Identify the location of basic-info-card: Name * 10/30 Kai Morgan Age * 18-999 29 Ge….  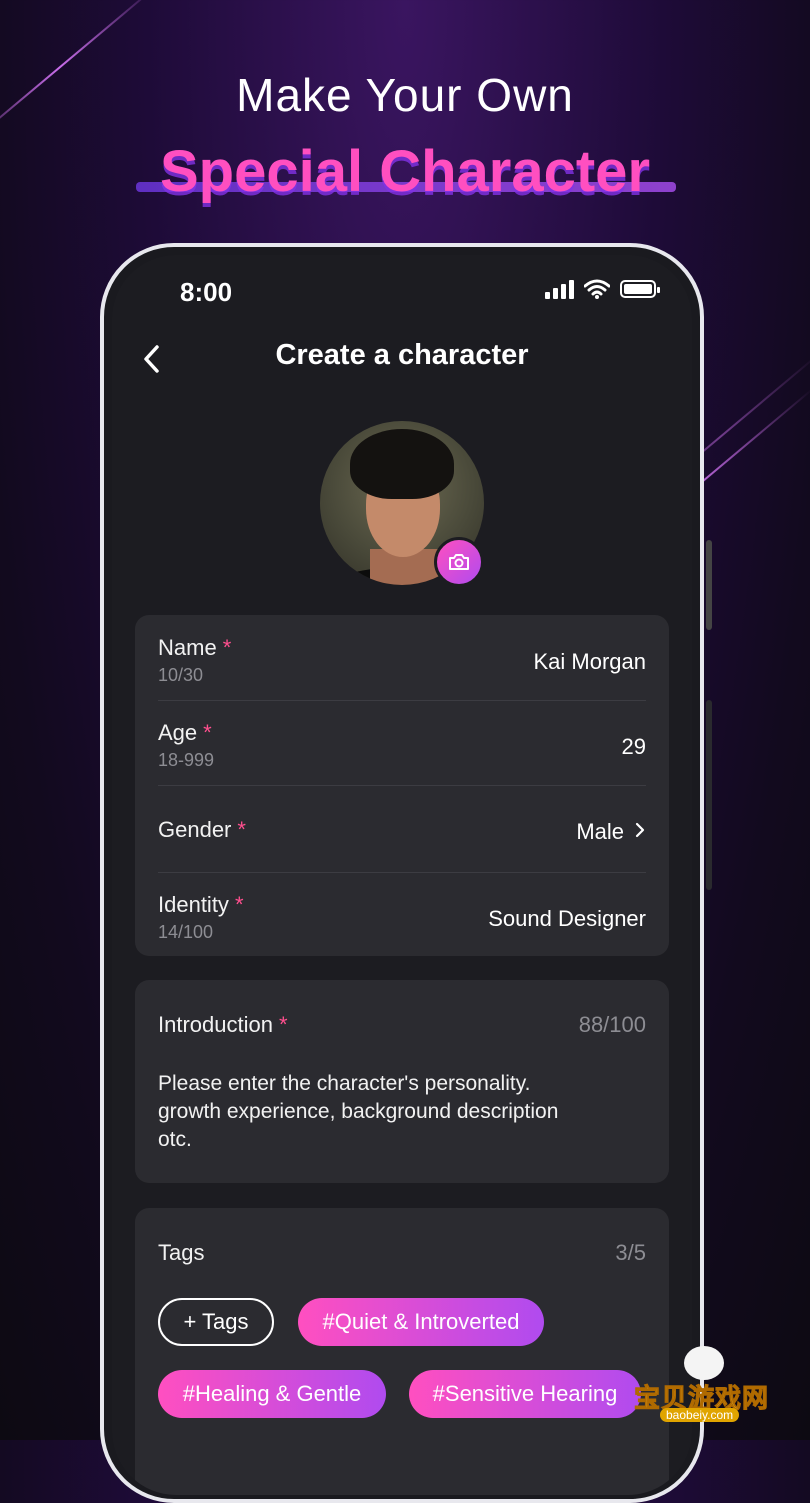
(402, 785).